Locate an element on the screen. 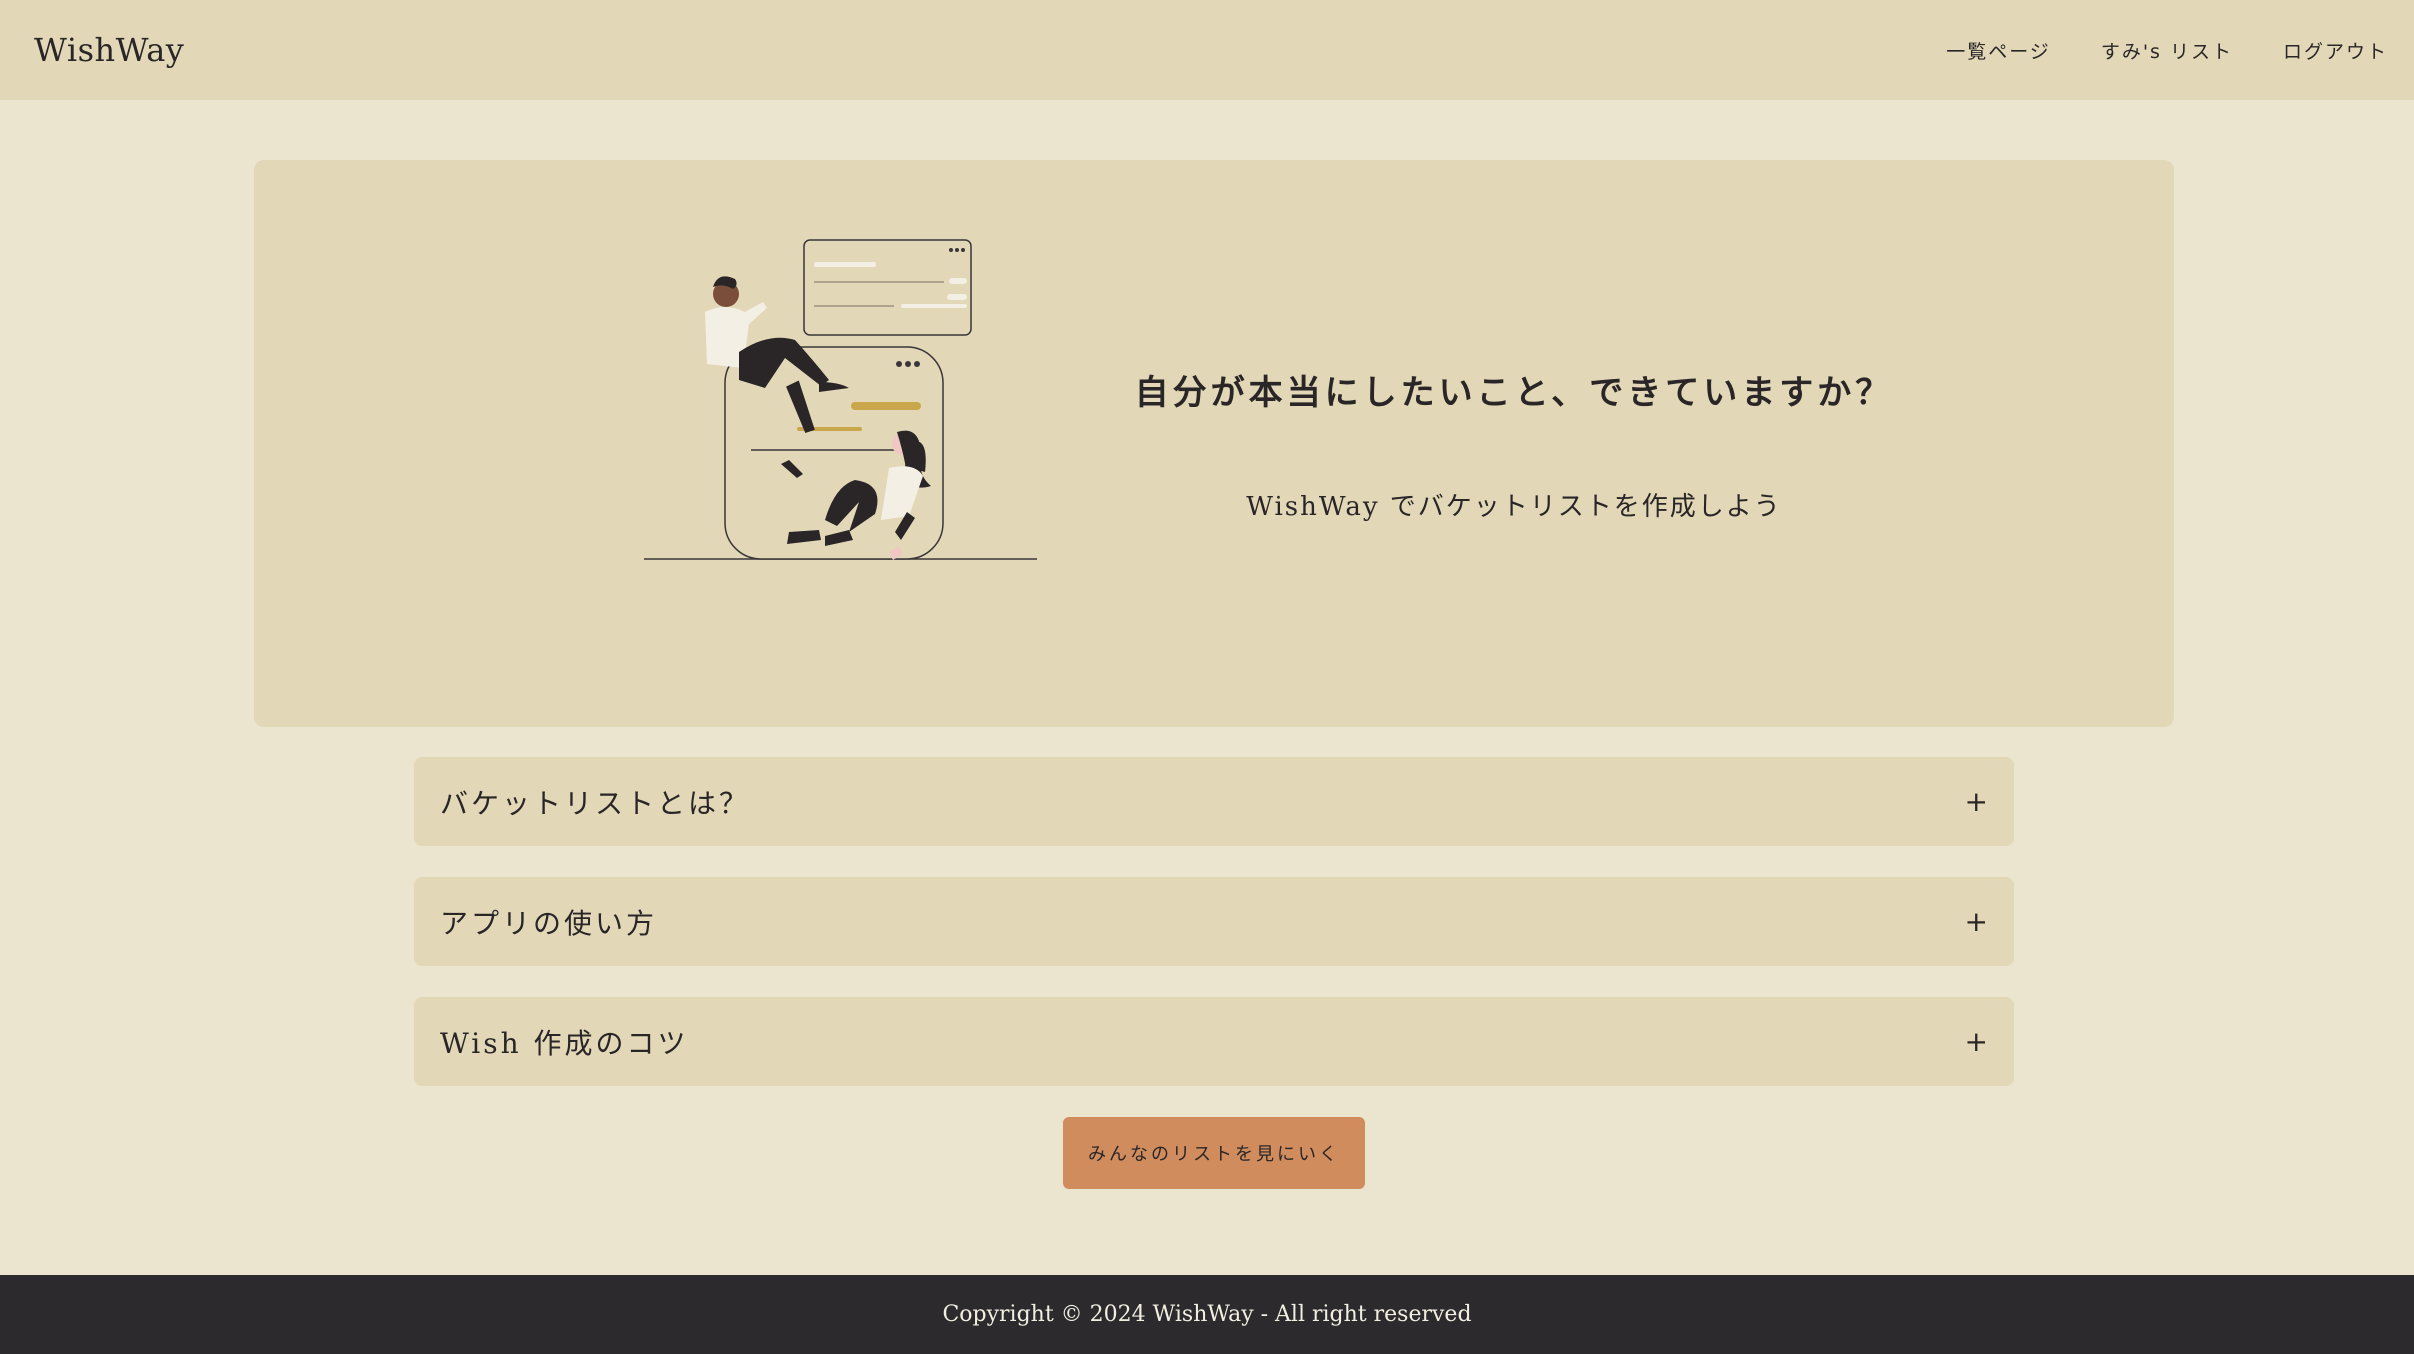  nav-link-list-page: 一覧ページ is located at coordinates (1998, 50).